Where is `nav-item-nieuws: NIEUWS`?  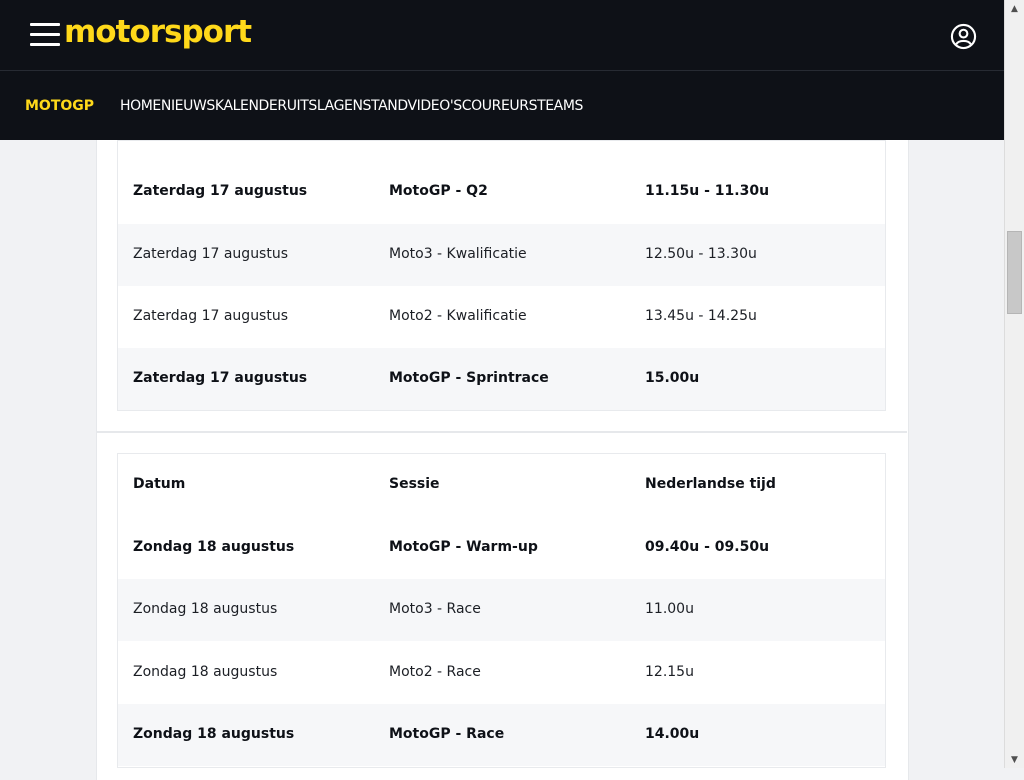 nav-item-nieuws: NIEUWS is located at coordinates (188, 106).